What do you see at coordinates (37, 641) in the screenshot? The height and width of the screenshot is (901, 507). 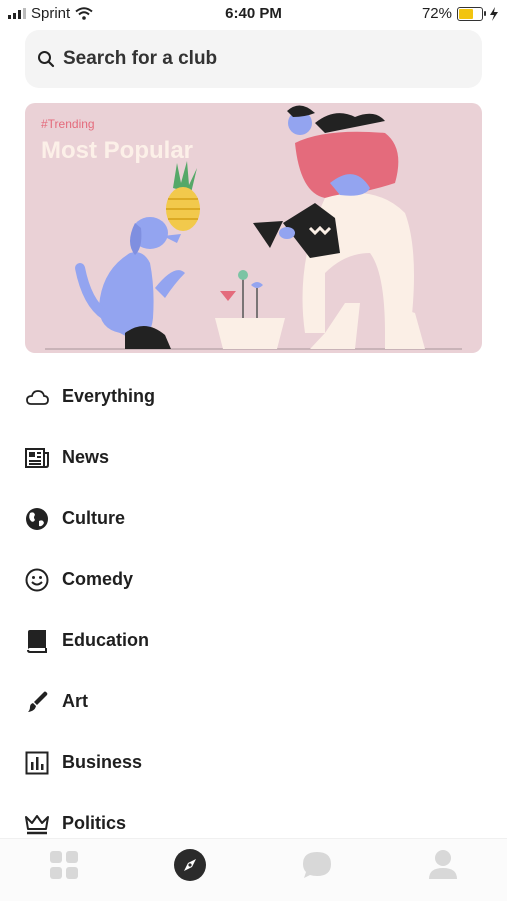 I see `book-icon` at bounding box center [37, 641].